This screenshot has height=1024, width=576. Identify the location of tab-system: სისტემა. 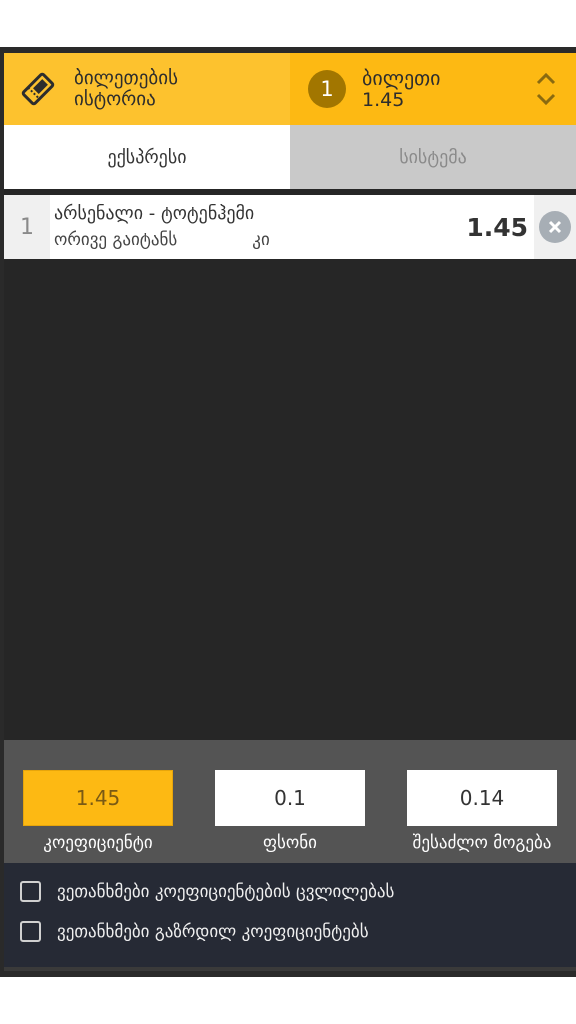
(433, 157).